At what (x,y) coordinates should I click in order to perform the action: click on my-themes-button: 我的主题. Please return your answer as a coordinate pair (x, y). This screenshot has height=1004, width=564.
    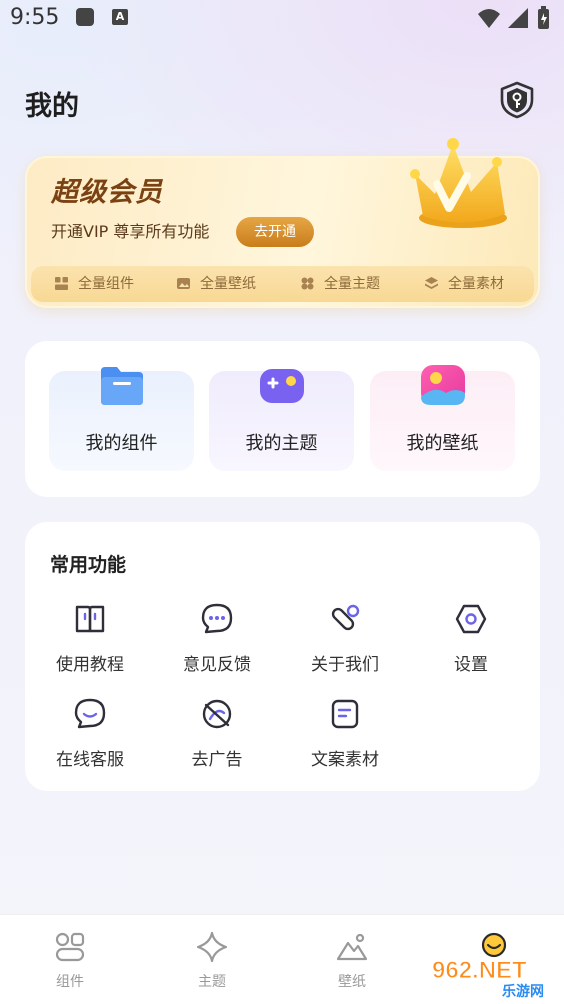
    Looking at the image, I should click on (281, 420).